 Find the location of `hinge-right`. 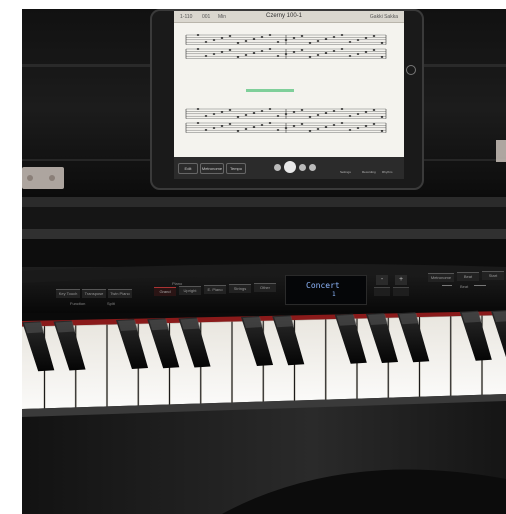

hinge-right is located at coordinates (501, 151).